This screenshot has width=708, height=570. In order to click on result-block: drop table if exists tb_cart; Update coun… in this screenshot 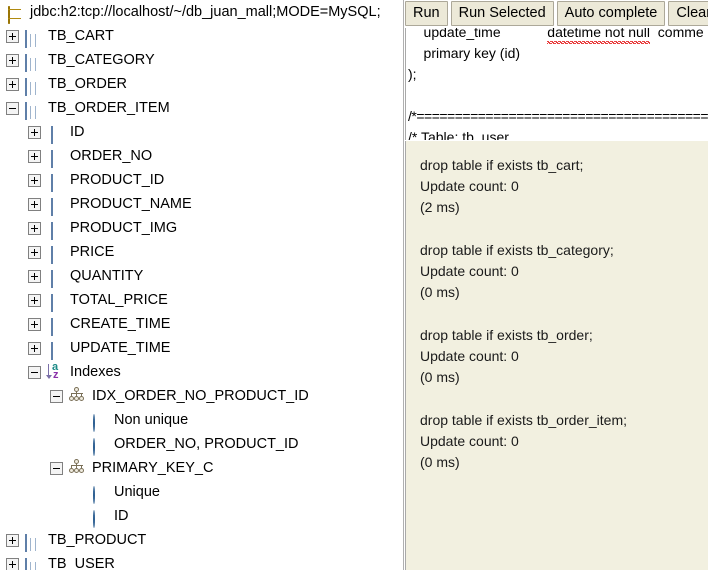, I will do `click(564, 186)`.